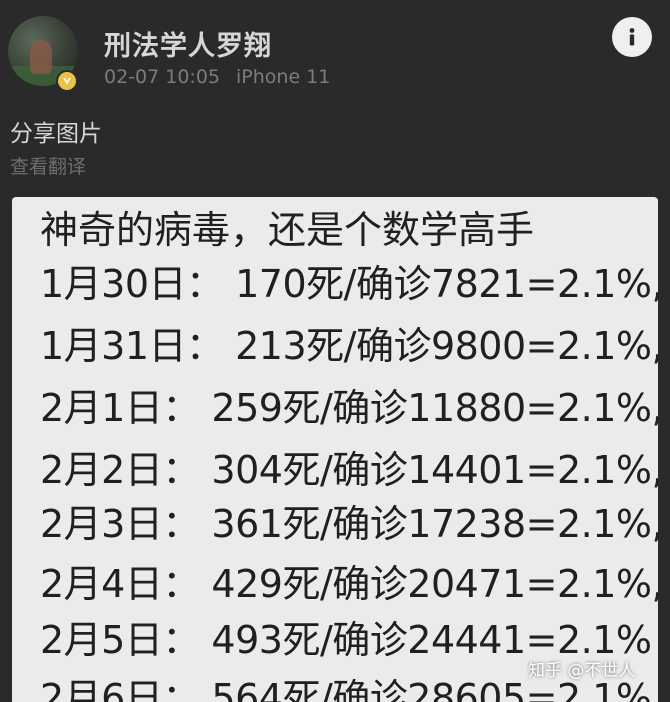 Image resolution: width=670 pixels, height=702 pixels. I want to click on info-button, so click(632, 37).